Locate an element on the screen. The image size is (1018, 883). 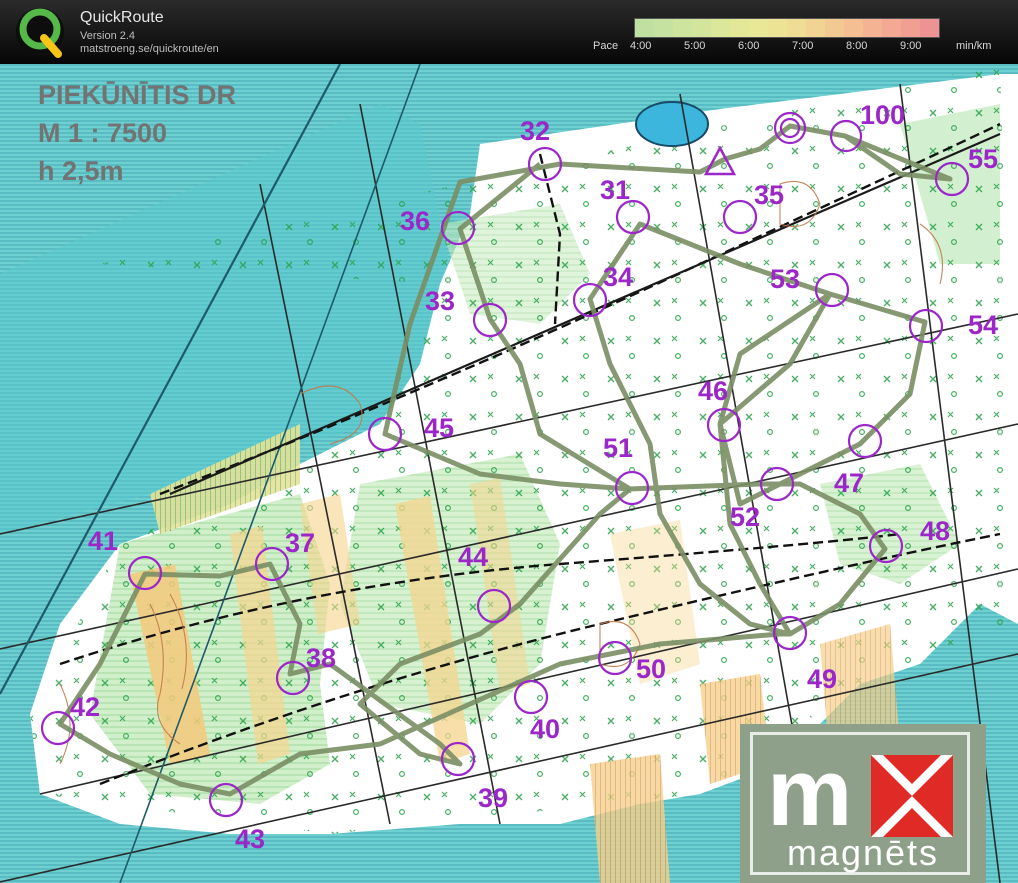
map-title: PIEKŪNĪTIS DR M 1 : 7500 h 2,5m is located at coordinates (137, 133).